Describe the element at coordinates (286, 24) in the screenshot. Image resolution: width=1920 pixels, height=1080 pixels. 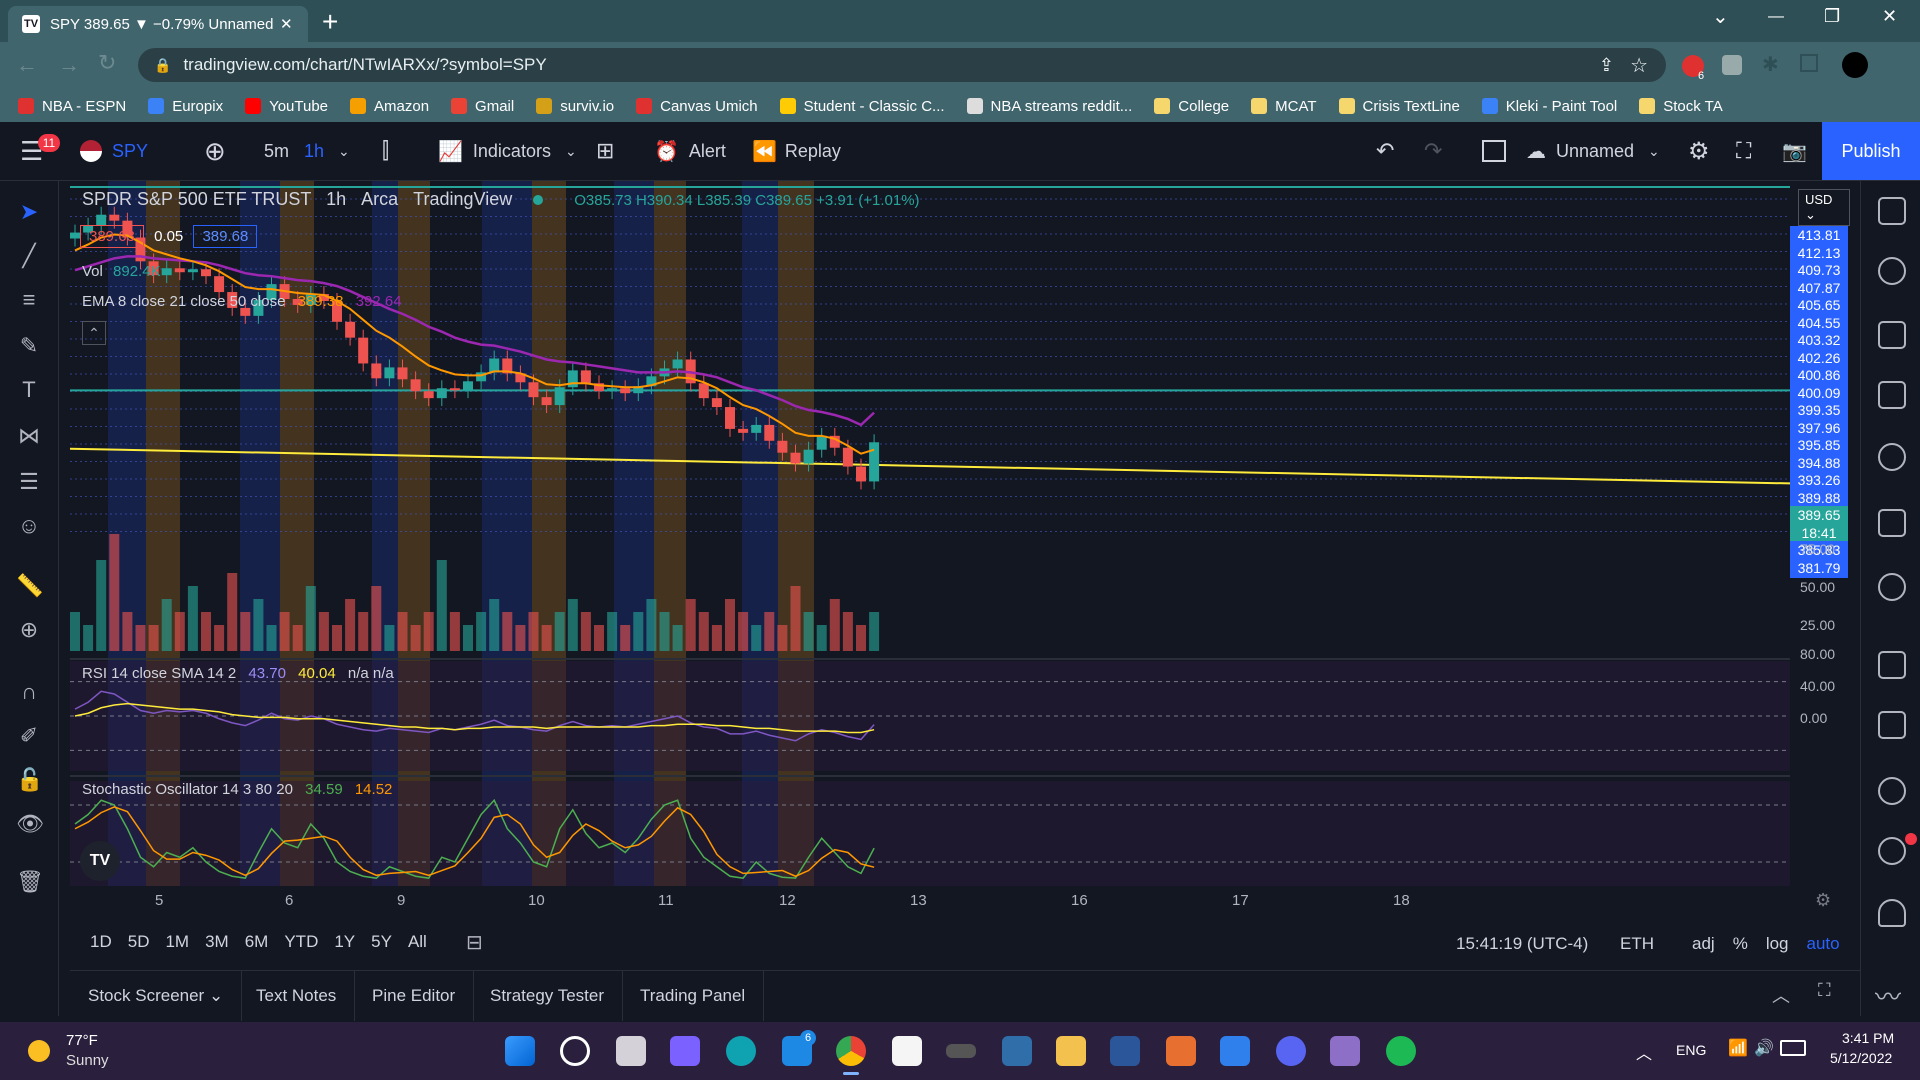
I see `tab-close-icon: ✕` at that location.